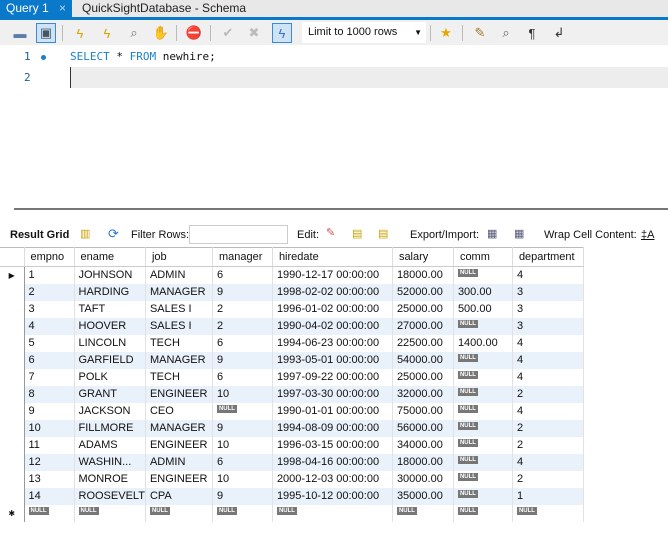  Describe the element at coordinates (364, 32) in the screenshot. I see `limit-rows-select: Limit to 1000 rows ▼` at that location.